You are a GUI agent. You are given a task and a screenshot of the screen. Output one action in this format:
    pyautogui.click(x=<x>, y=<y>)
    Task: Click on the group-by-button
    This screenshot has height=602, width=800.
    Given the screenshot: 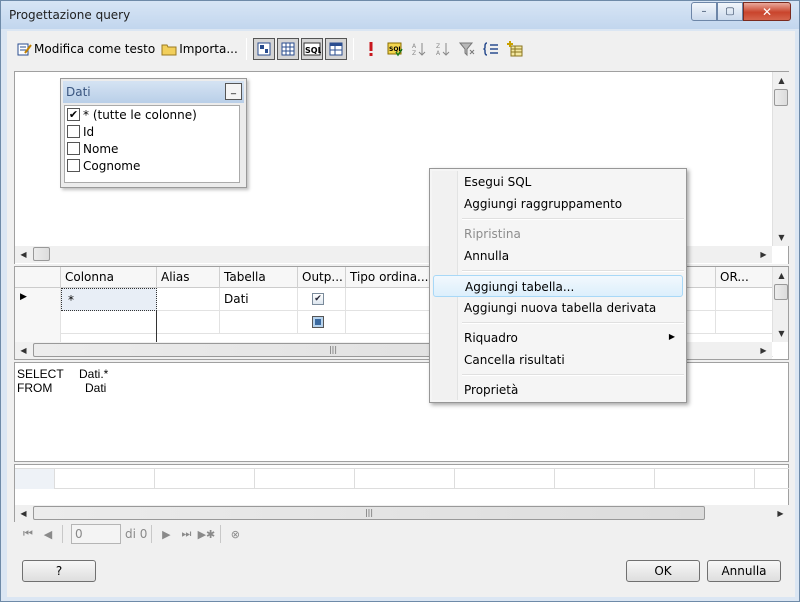 What is the action you would take?
    pyautogui.click(x=491, y=49)
    